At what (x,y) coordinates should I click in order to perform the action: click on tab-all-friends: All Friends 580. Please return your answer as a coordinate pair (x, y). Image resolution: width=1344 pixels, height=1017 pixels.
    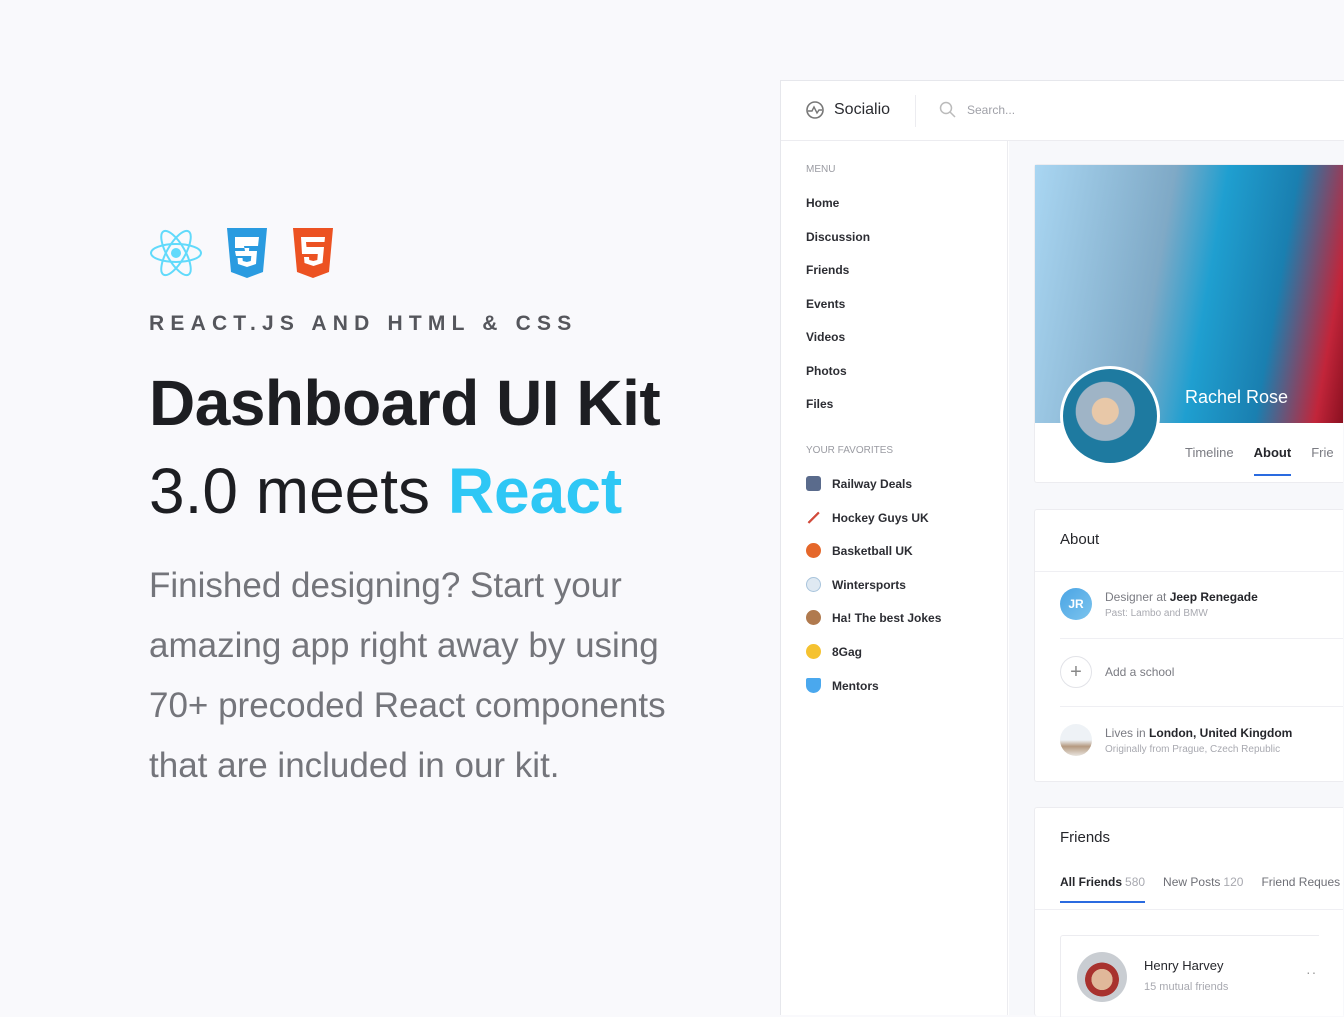
    Looking at the image, I should click on (1103, 889).